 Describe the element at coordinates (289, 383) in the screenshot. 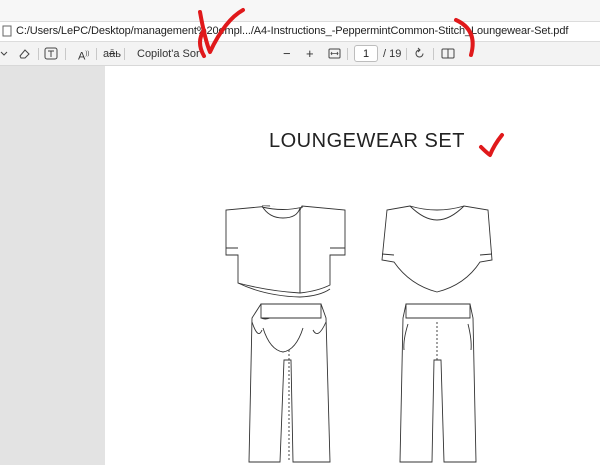

I see `left-pants-drawing` at that location.